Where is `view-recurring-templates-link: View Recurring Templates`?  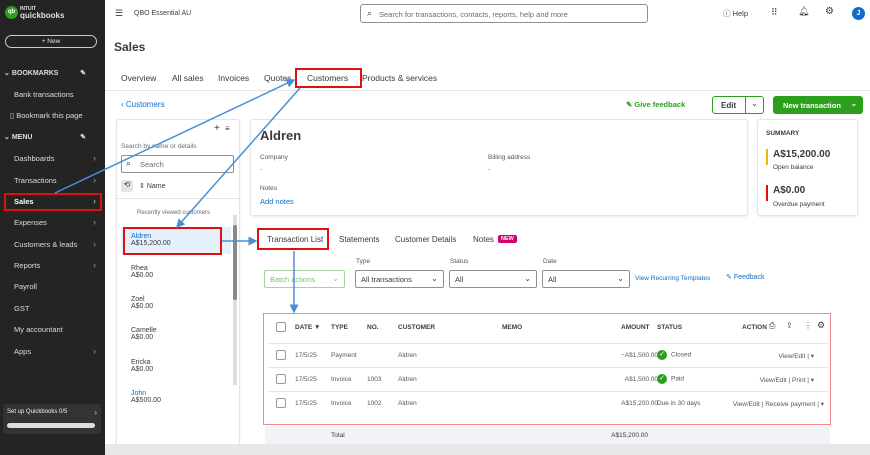
view-recurring-templates-link: View Recurring Templates is located at coordinates (672, 278).